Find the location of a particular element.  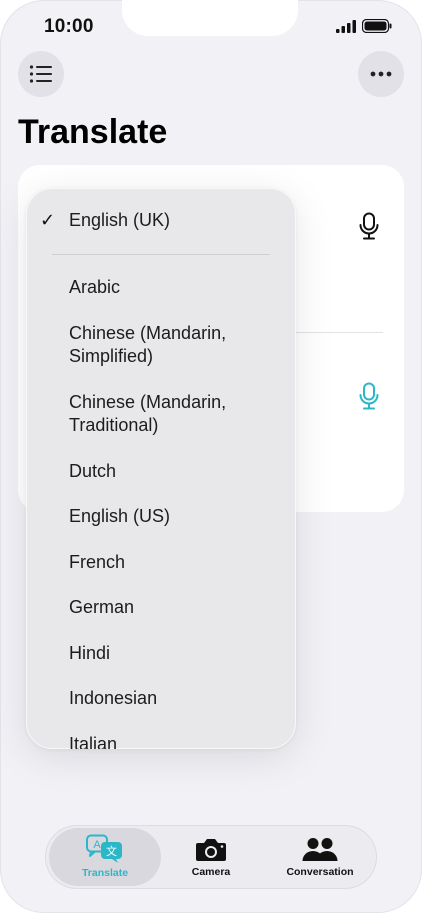

battery-icon is located at coordinates (377, 26).